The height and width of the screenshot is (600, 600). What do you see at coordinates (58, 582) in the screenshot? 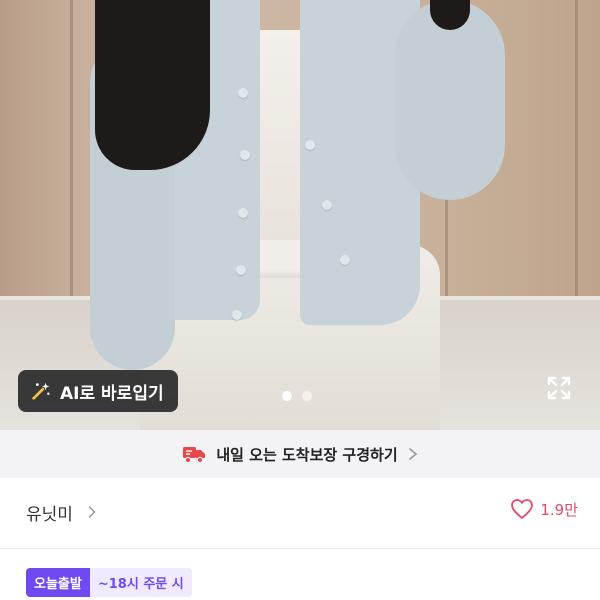
I see `same-day-shipping-tag: 오늘출발` at bounding box center [58, 582].